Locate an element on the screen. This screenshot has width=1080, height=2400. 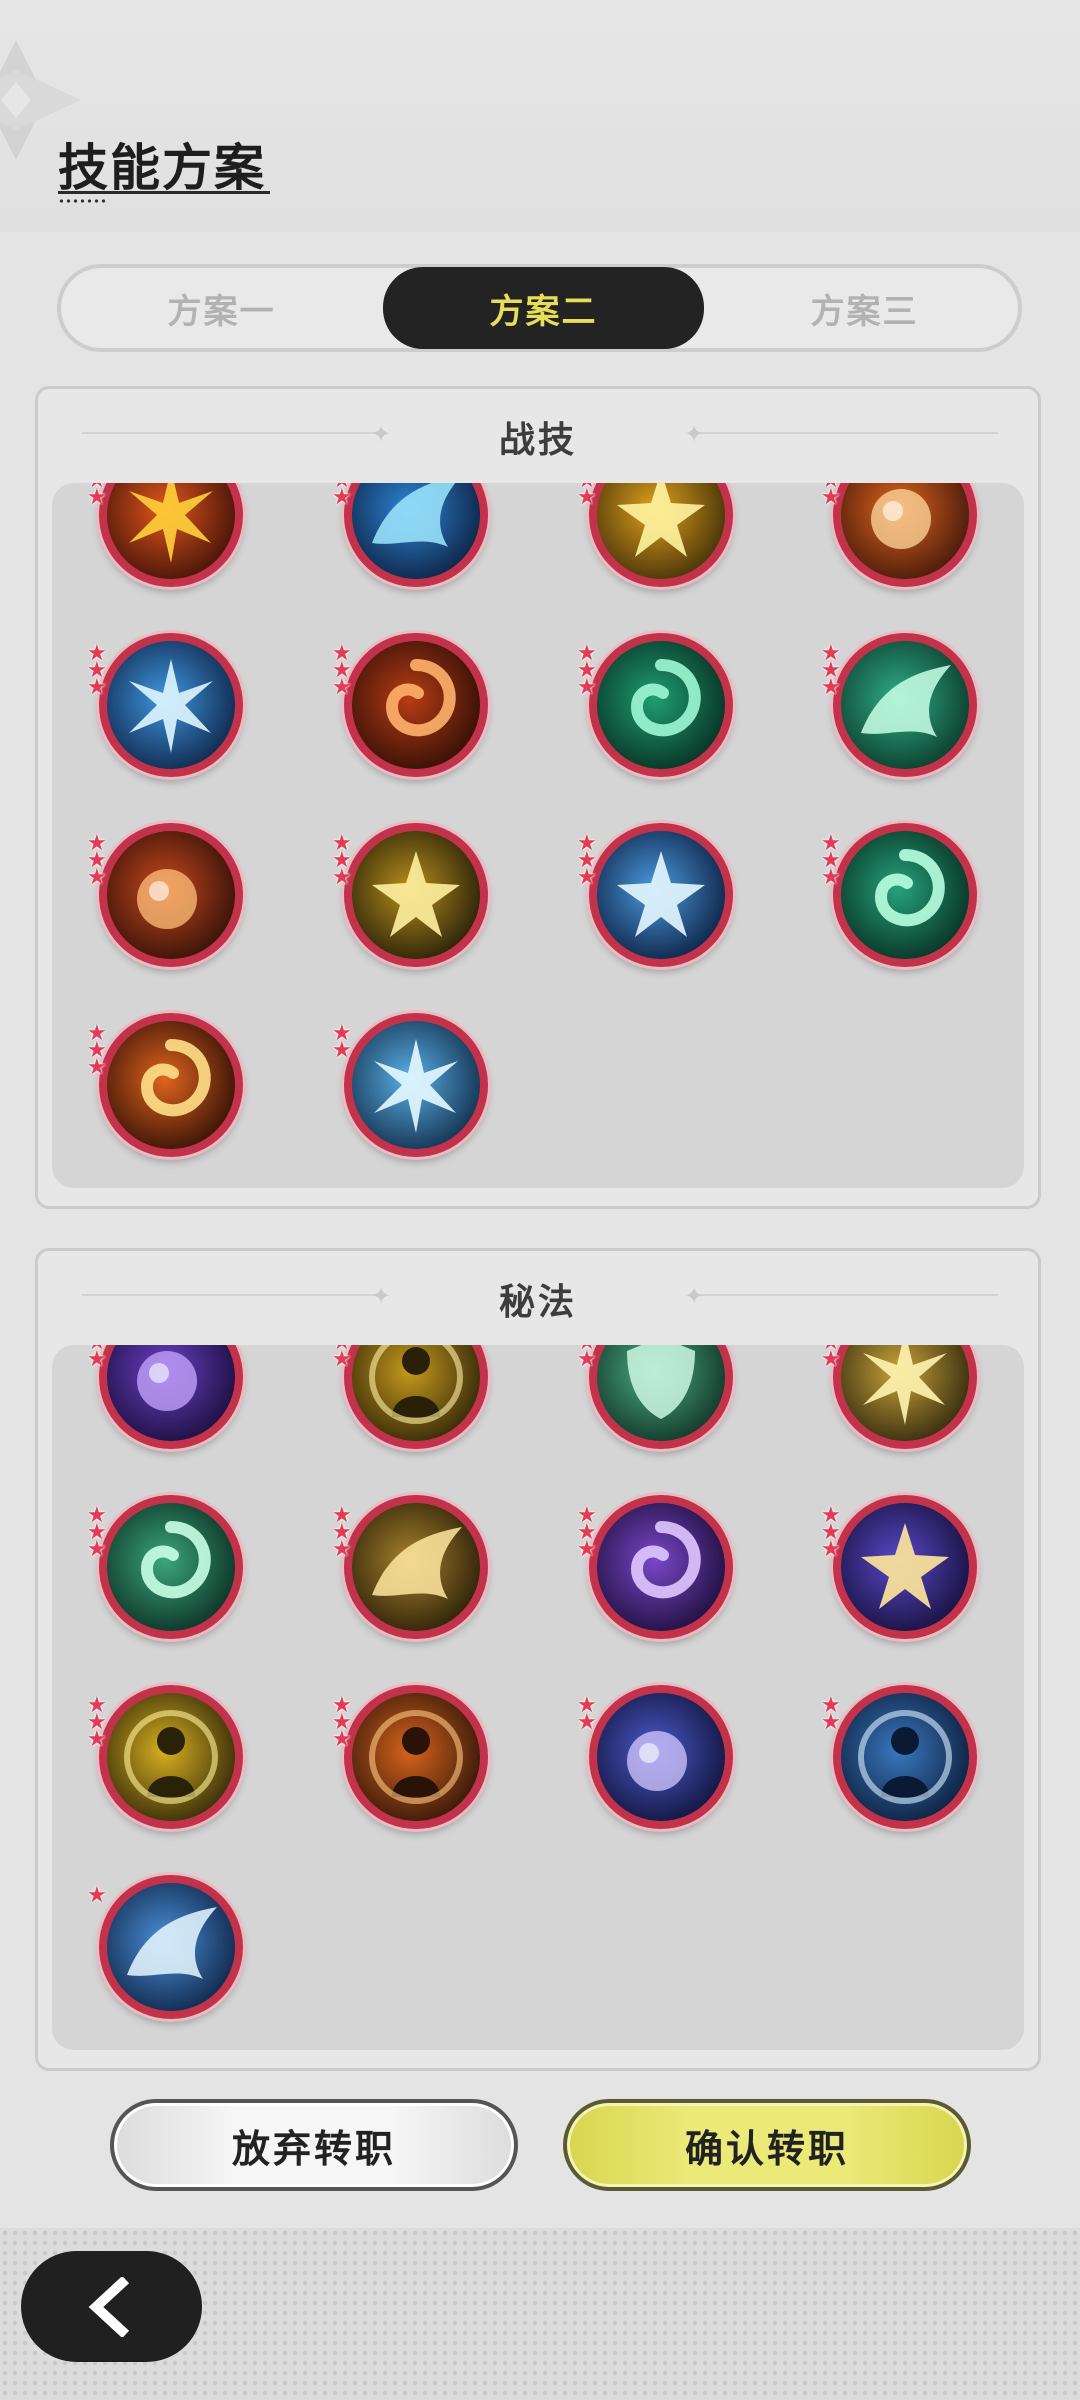
time-clock-icon: ★ ★ is located at coordinates (655, 1757).